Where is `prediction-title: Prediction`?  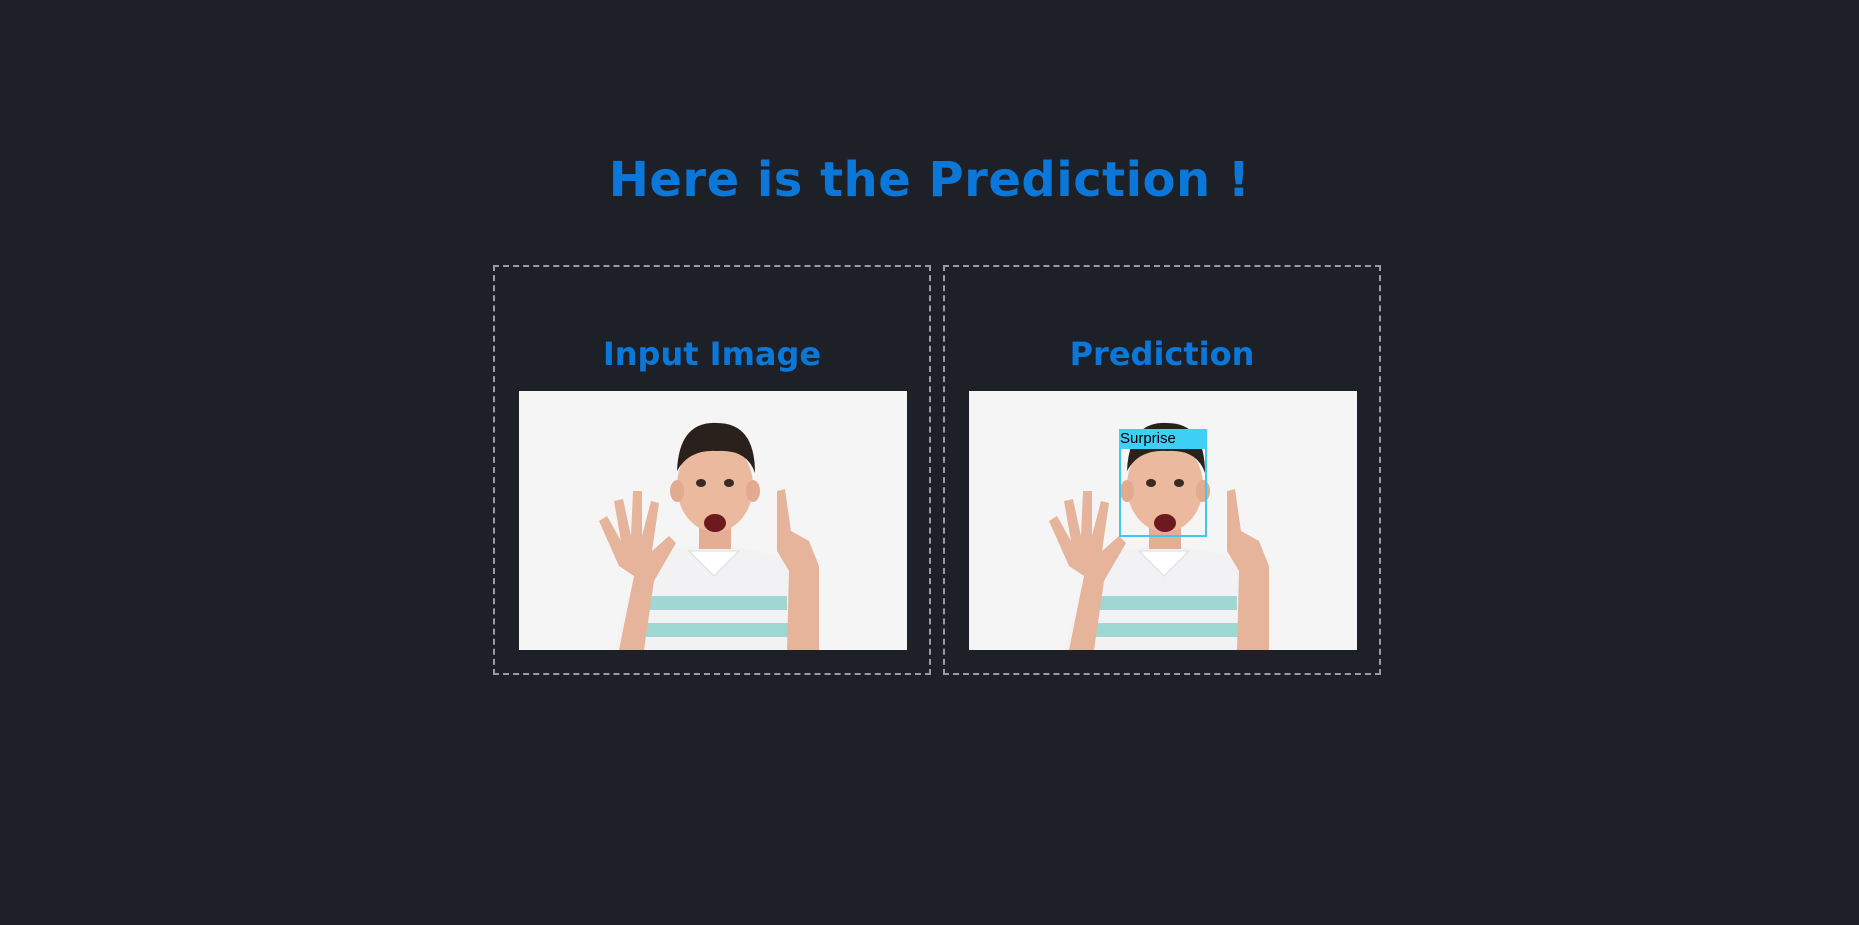
prediction-title: Prediction is located at coordinates (1162, 354).